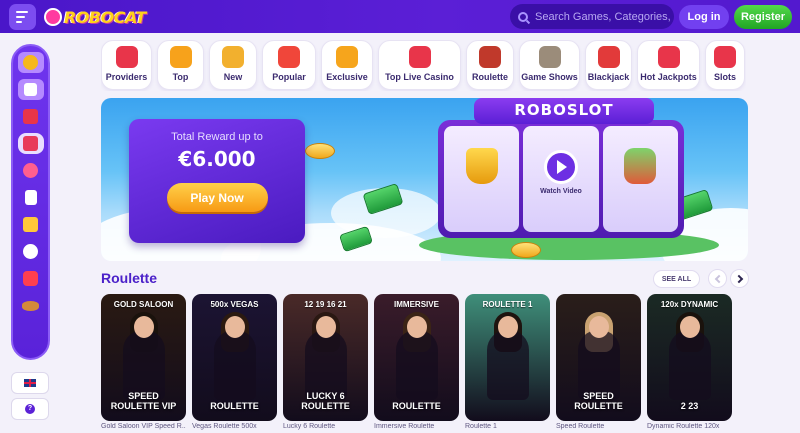 The image size is (800, 433). Describe the element at coordinates (739, 278) in the screenshot. I see `carousel-next-button` at that location.